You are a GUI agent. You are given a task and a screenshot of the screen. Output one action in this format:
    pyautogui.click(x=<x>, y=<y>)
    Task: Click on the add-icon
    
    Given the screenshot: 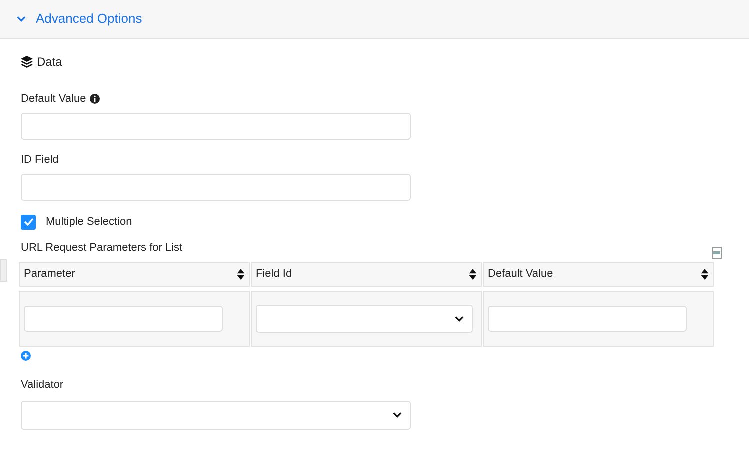 What is the action you would take?
    pyautogui.click(x=26, y=356)
    